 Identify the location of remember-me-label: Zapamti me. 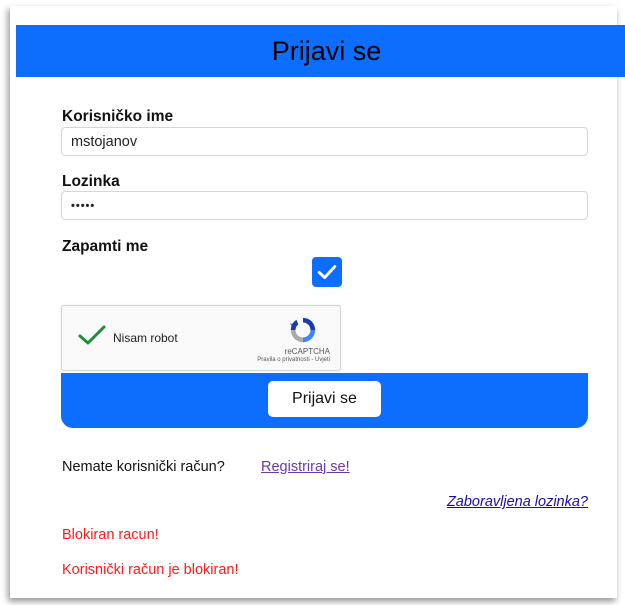
(105, 246).